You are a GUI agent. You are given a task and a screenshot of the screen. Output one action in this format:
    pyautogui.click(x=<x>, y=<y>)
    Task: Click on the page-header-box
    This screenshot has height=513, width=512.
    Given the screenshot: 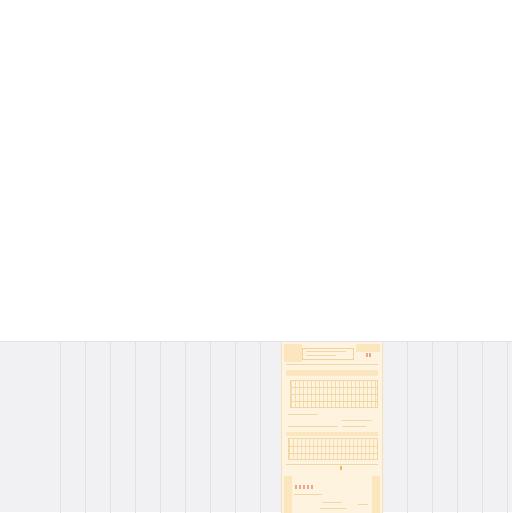 What is the action you would take?
    pyautogui.click(x=328, y=354)
    